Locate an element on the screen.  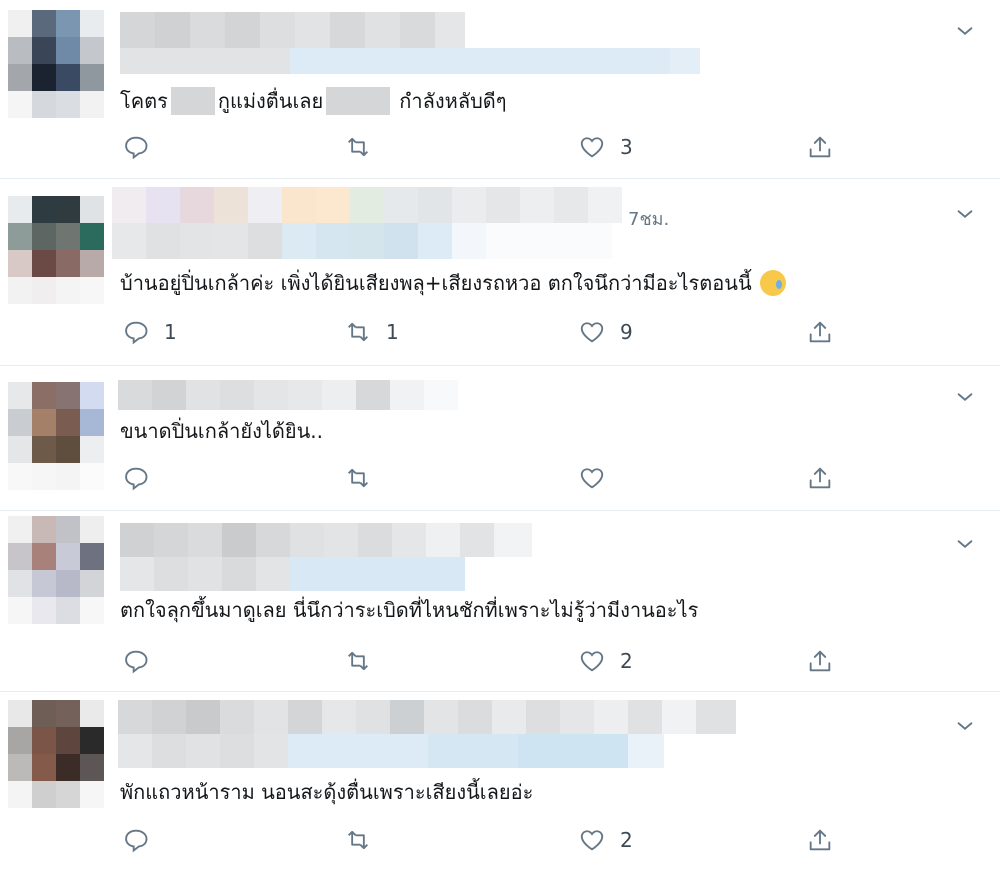
tweet-text-part: โคตร is located at coordinates (144, 101).